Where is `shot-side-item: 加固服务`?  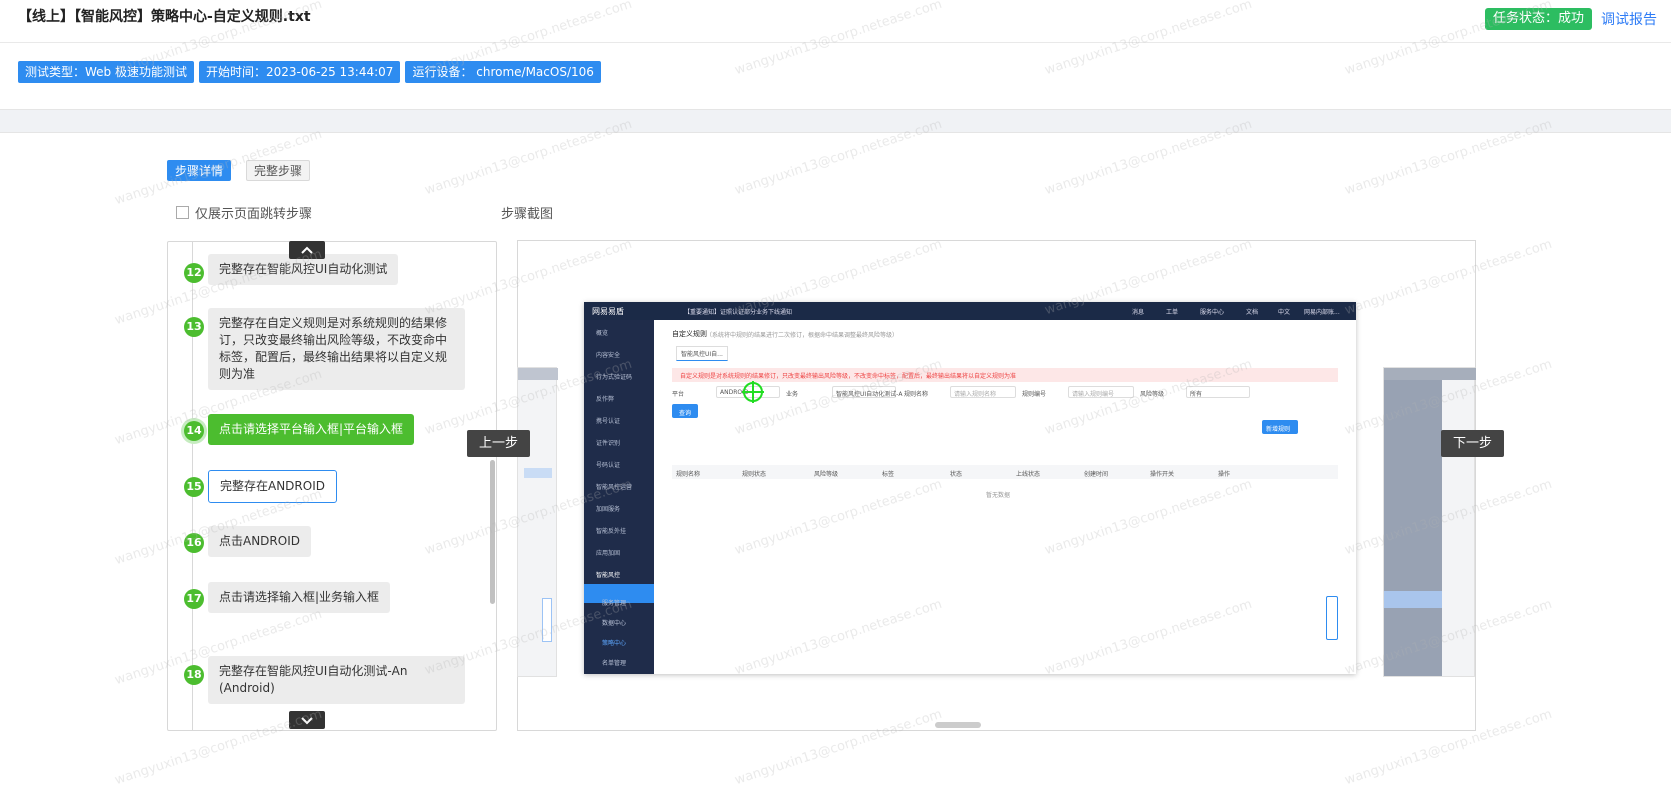 shot-side-item: 加固服务 is located at coordinates (608, 509).